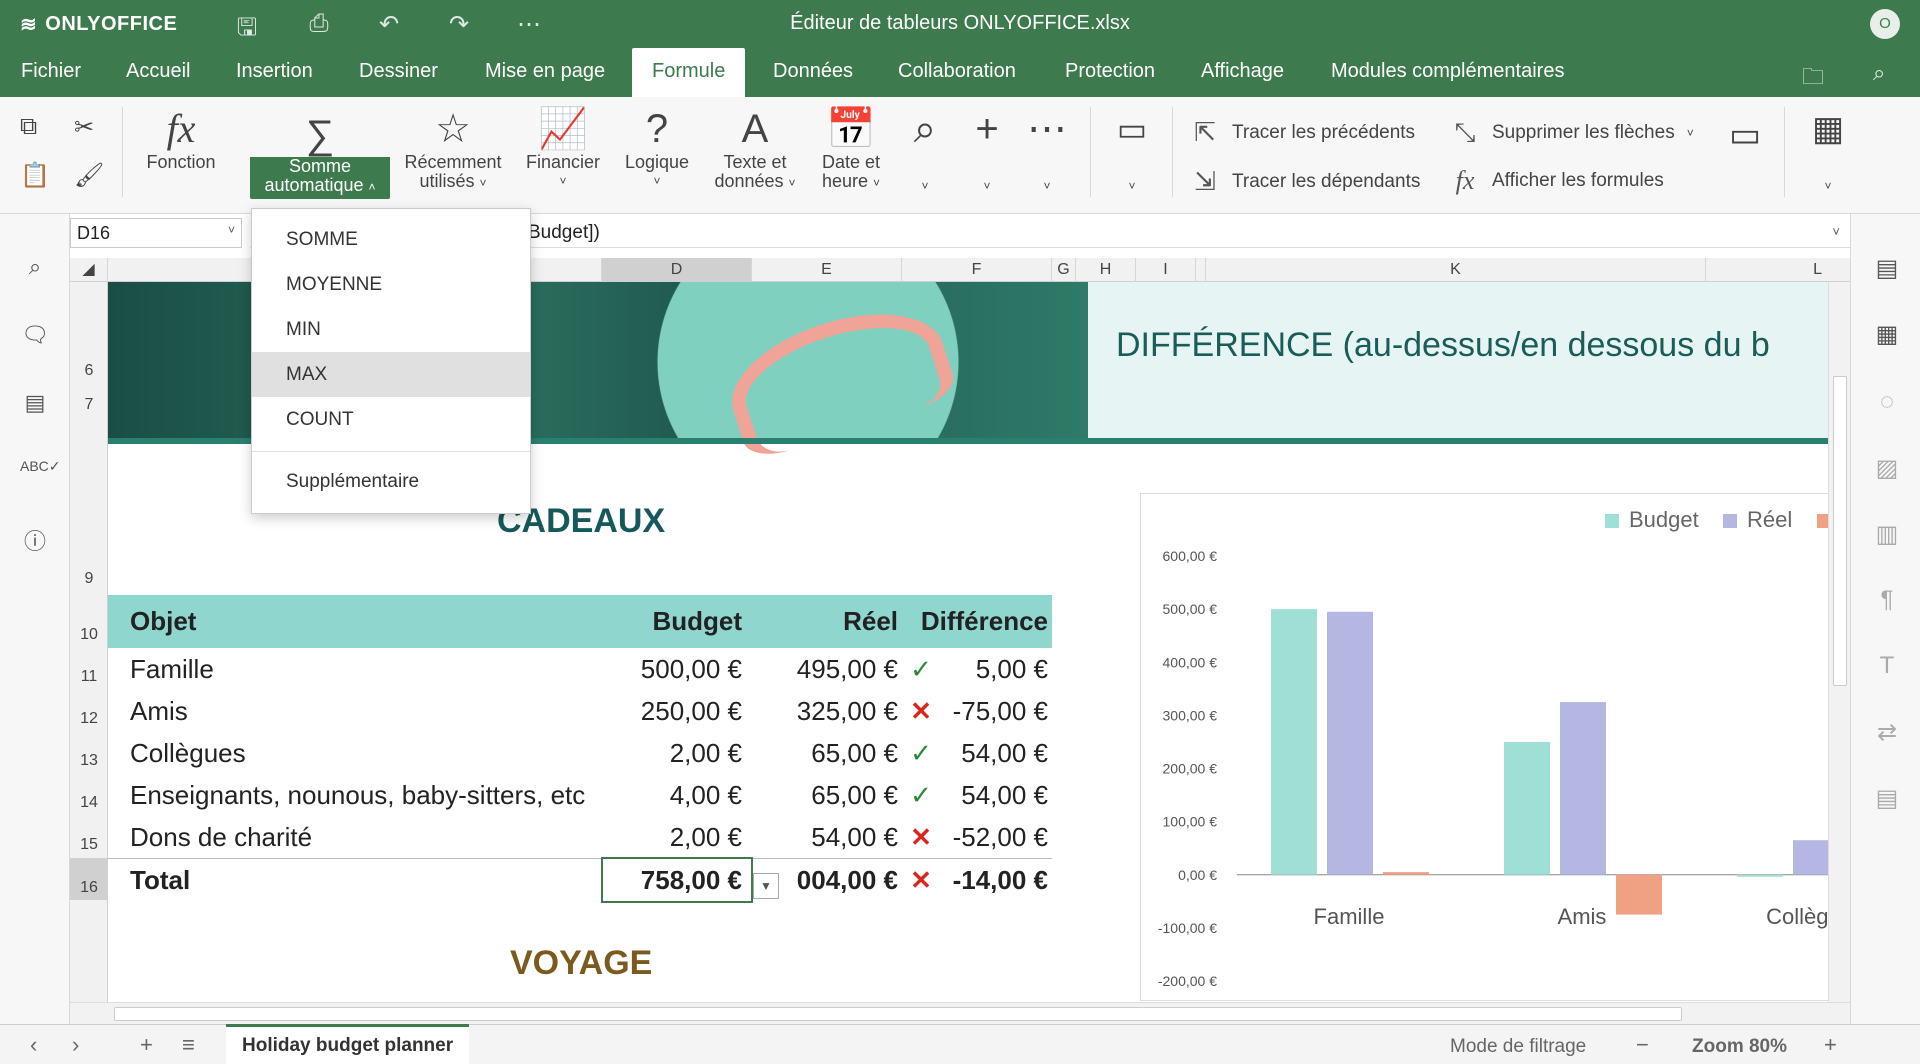  Describe the element at coordinates (453, 149) in the screenshot. I see `recent-functions-button: ☆ Récemment utilisés ˅` at that location.